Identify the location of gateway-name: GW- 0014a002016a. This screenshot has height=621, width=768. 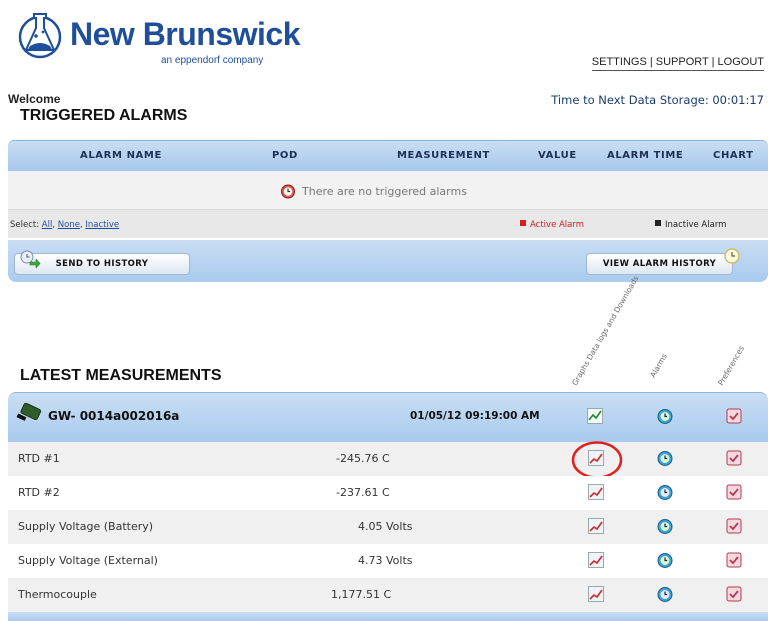
(114, 416).